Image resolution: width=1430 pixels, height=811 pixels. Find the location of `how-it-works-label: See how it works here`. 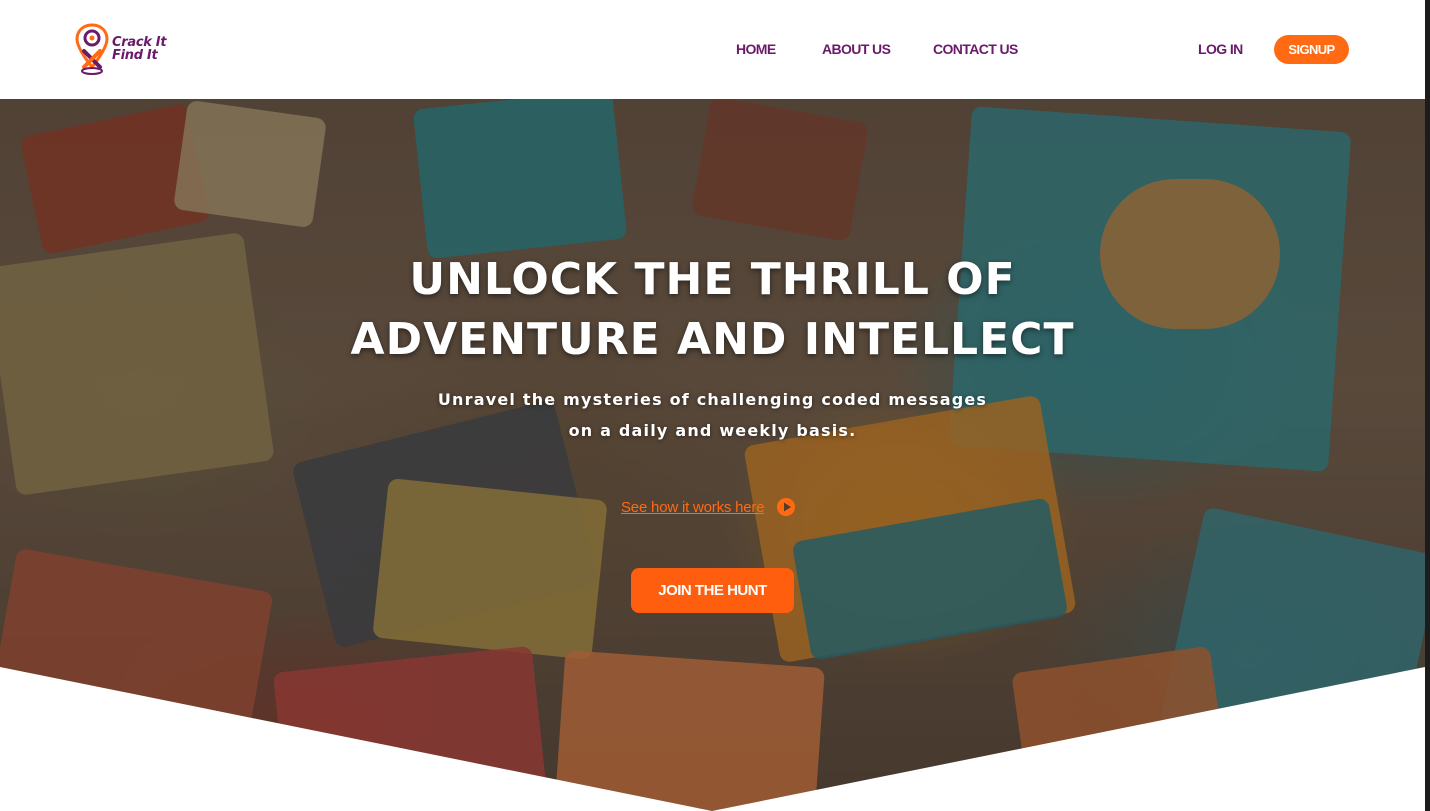

how-it-works-label: See how it works here is located at coordinates (693, 507).